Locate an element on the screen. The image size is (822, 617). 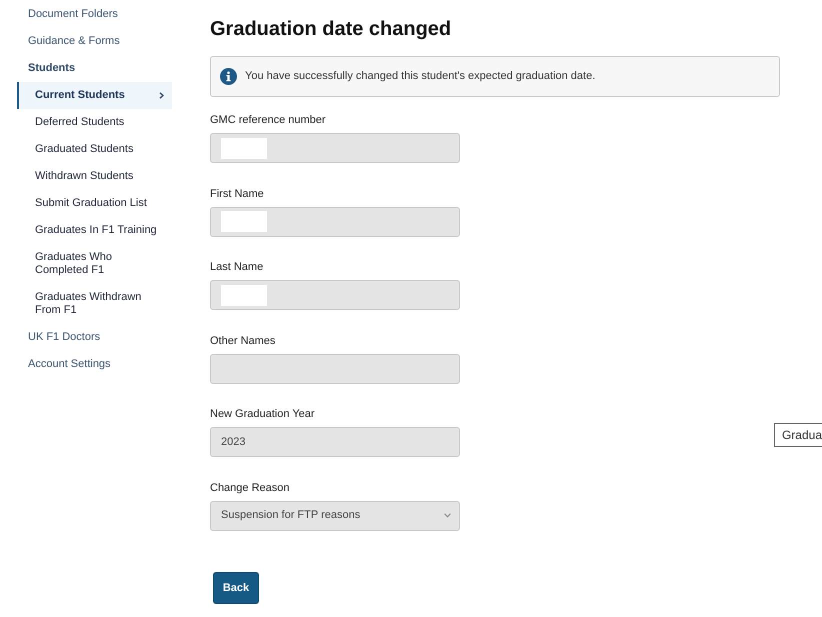
sidebar-link: Guidance & Forms is located at coordinates (94, 41).